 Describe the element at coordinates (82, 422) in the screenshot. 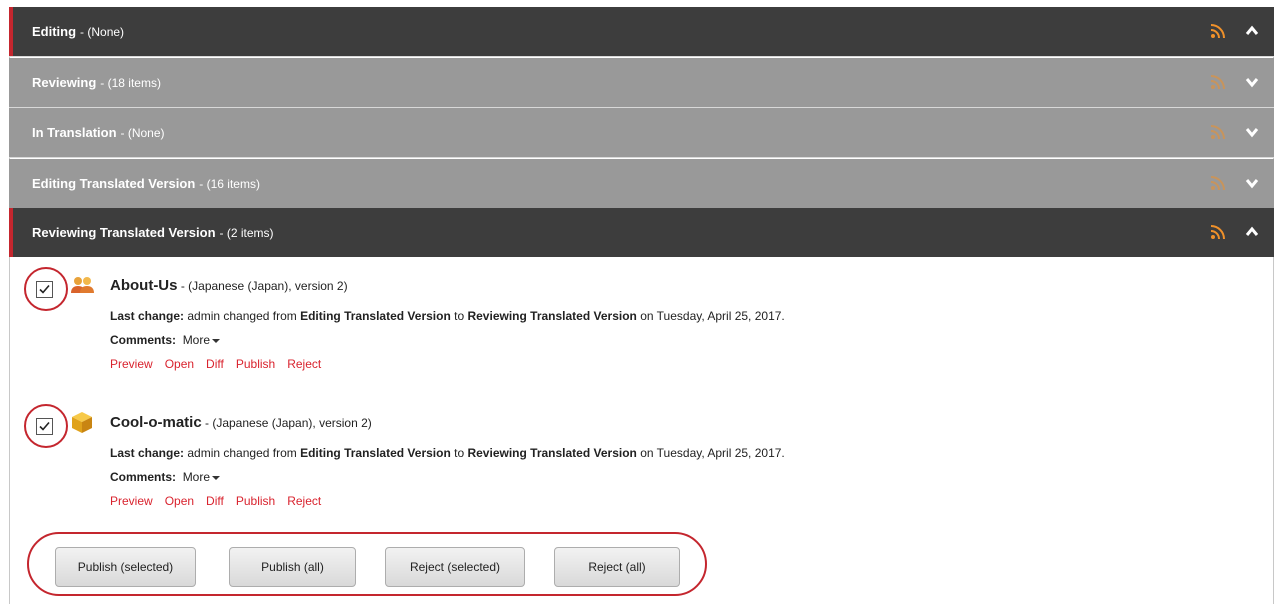

I see `product-box-icon` at that location.